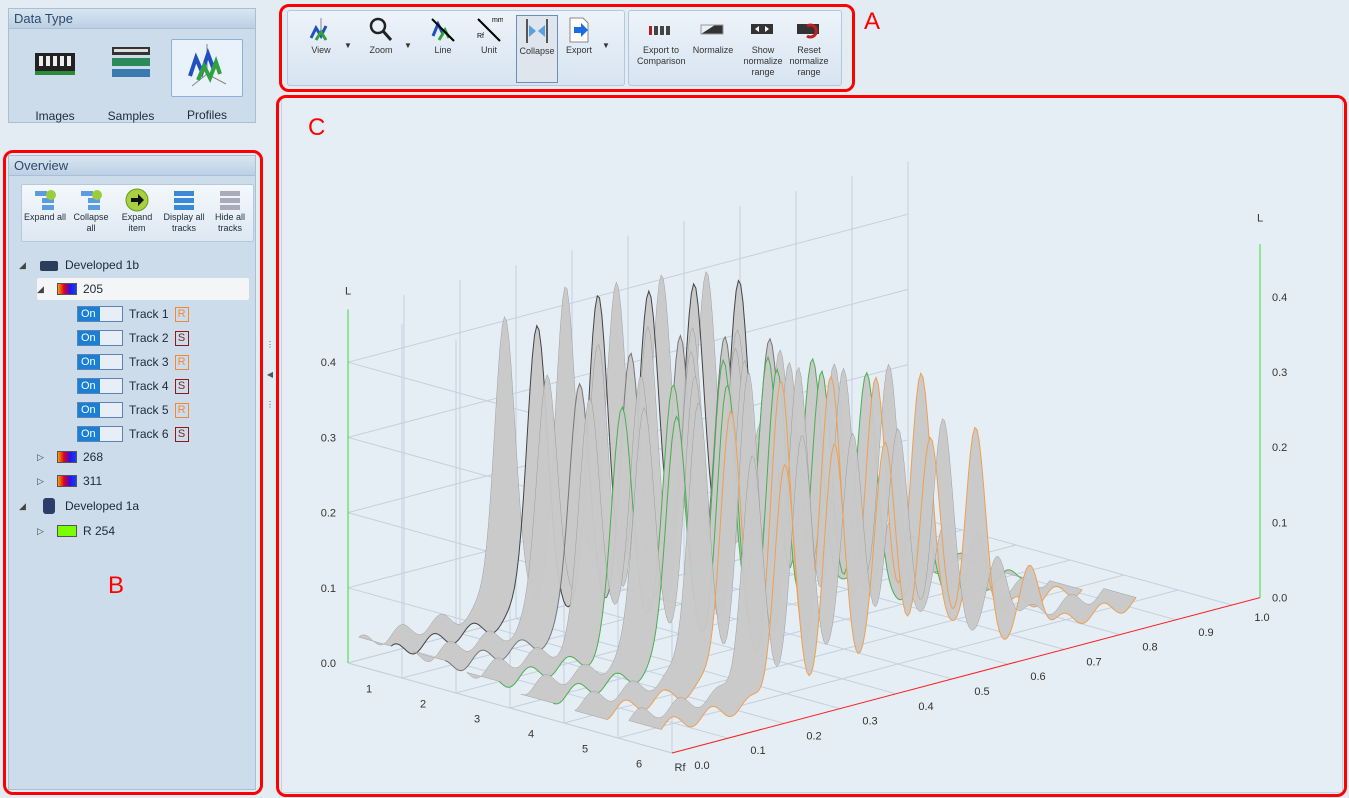  I want to click on annotation-label-a: A, so click(872, 21).